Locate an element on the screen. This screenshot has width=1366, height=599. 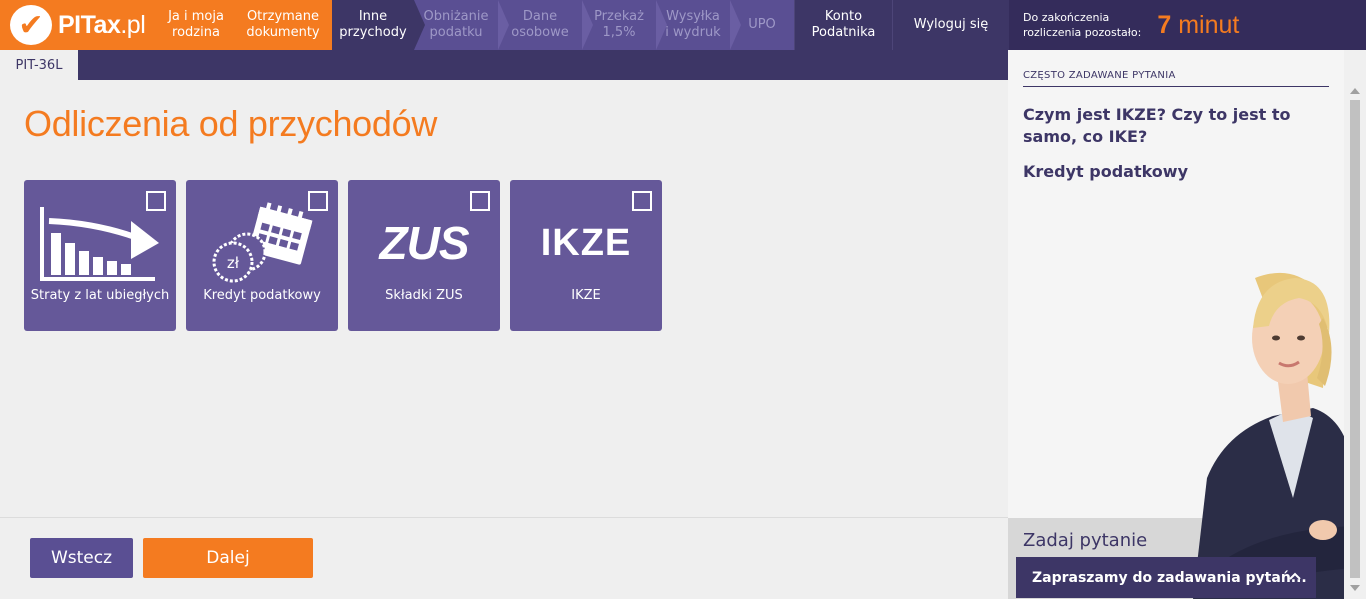
scroll-down-arrow-icon is located at coordinates (1355, 588).